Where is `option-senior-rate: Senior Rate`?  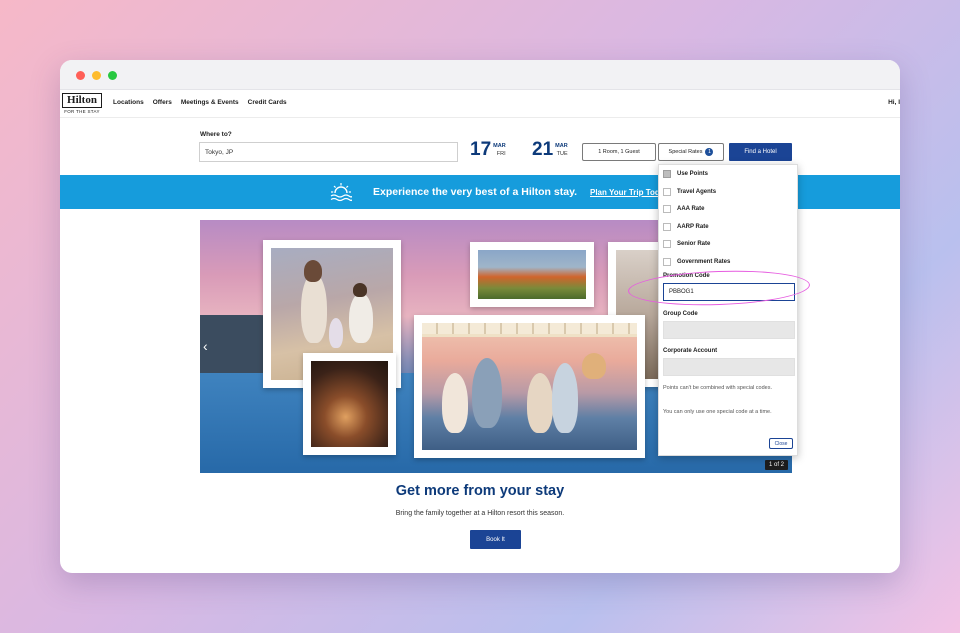
option-senior-rate: Senior Rate is located at coordinates (686, 244).